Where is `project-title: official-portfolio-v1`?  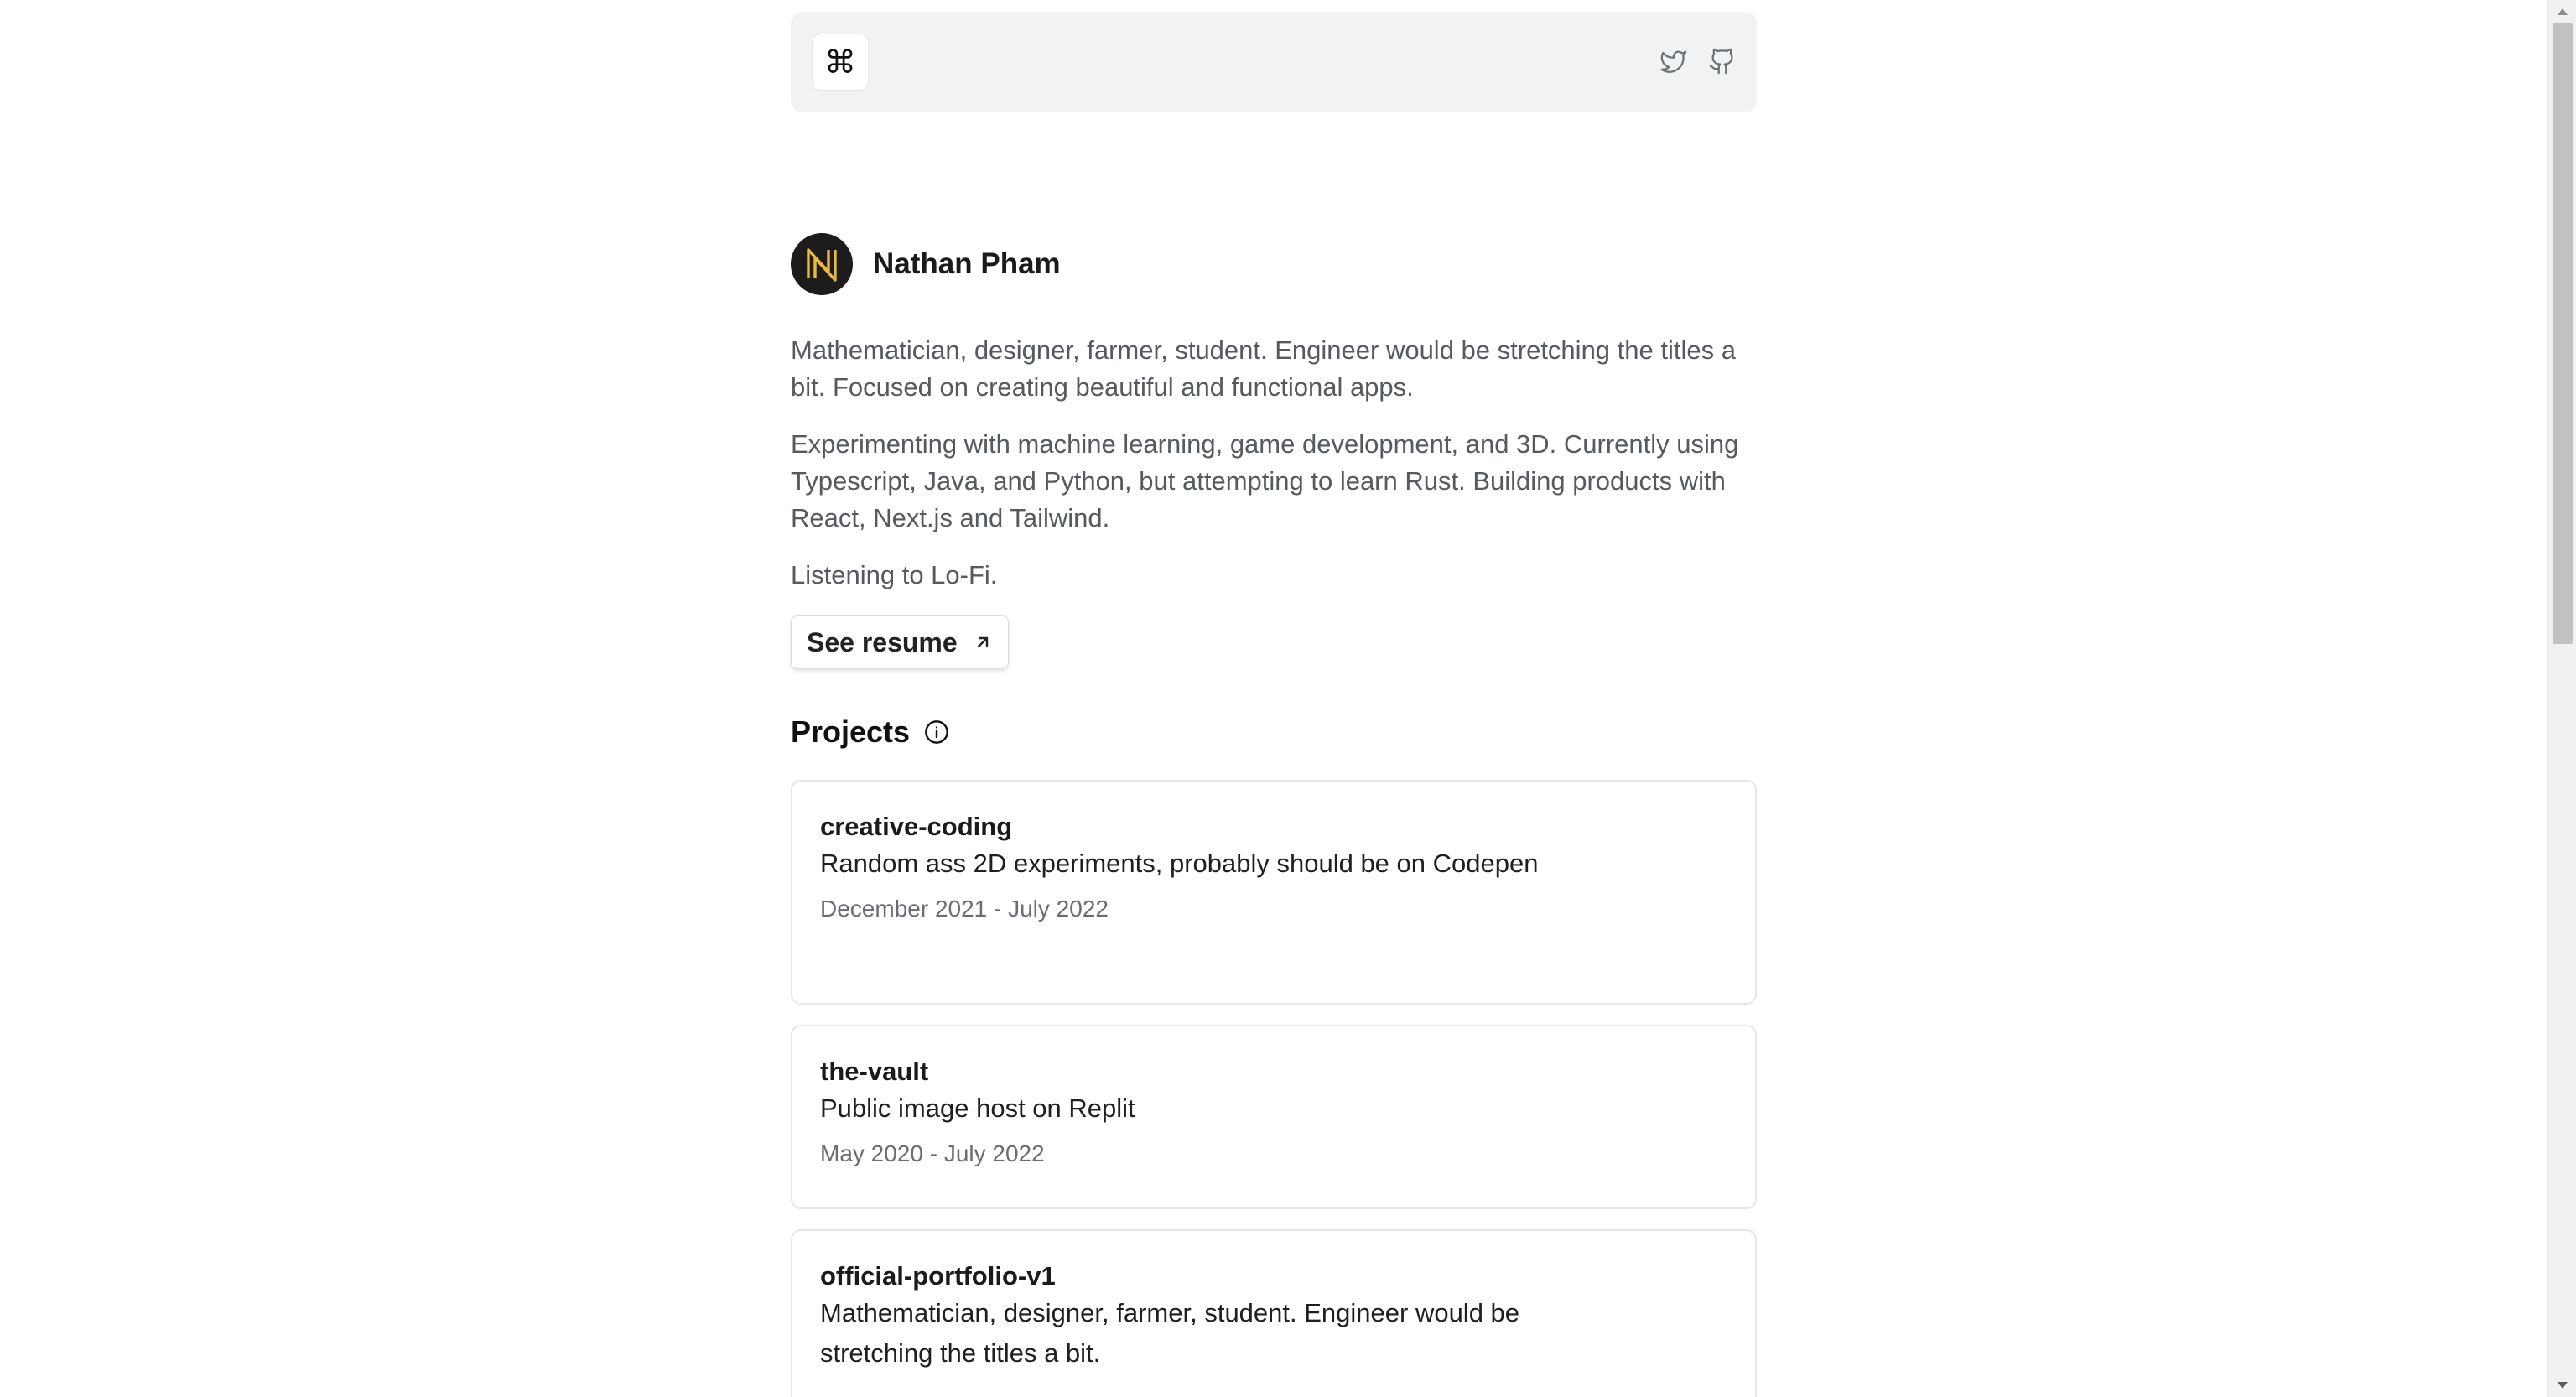 project-title: official-portfolio-v1 is located at coordinates (938, 1276).